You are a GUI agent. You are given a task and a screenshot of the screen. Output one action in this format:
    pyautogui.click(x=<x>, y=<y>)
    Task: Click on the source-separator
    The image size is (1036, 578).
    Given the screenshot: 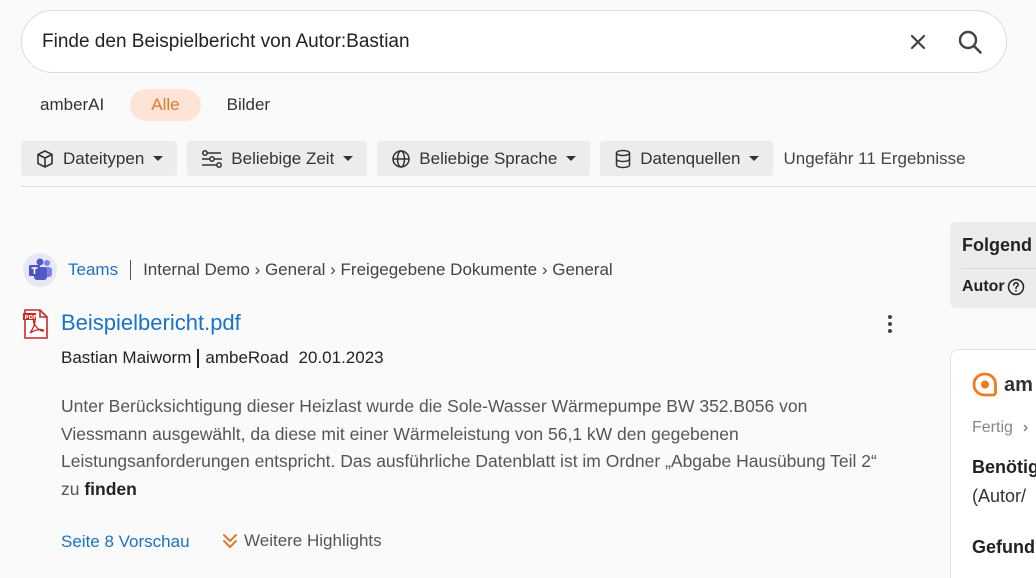 What is the action you would take?
    pyautogui.click(x=131, y=270)
    